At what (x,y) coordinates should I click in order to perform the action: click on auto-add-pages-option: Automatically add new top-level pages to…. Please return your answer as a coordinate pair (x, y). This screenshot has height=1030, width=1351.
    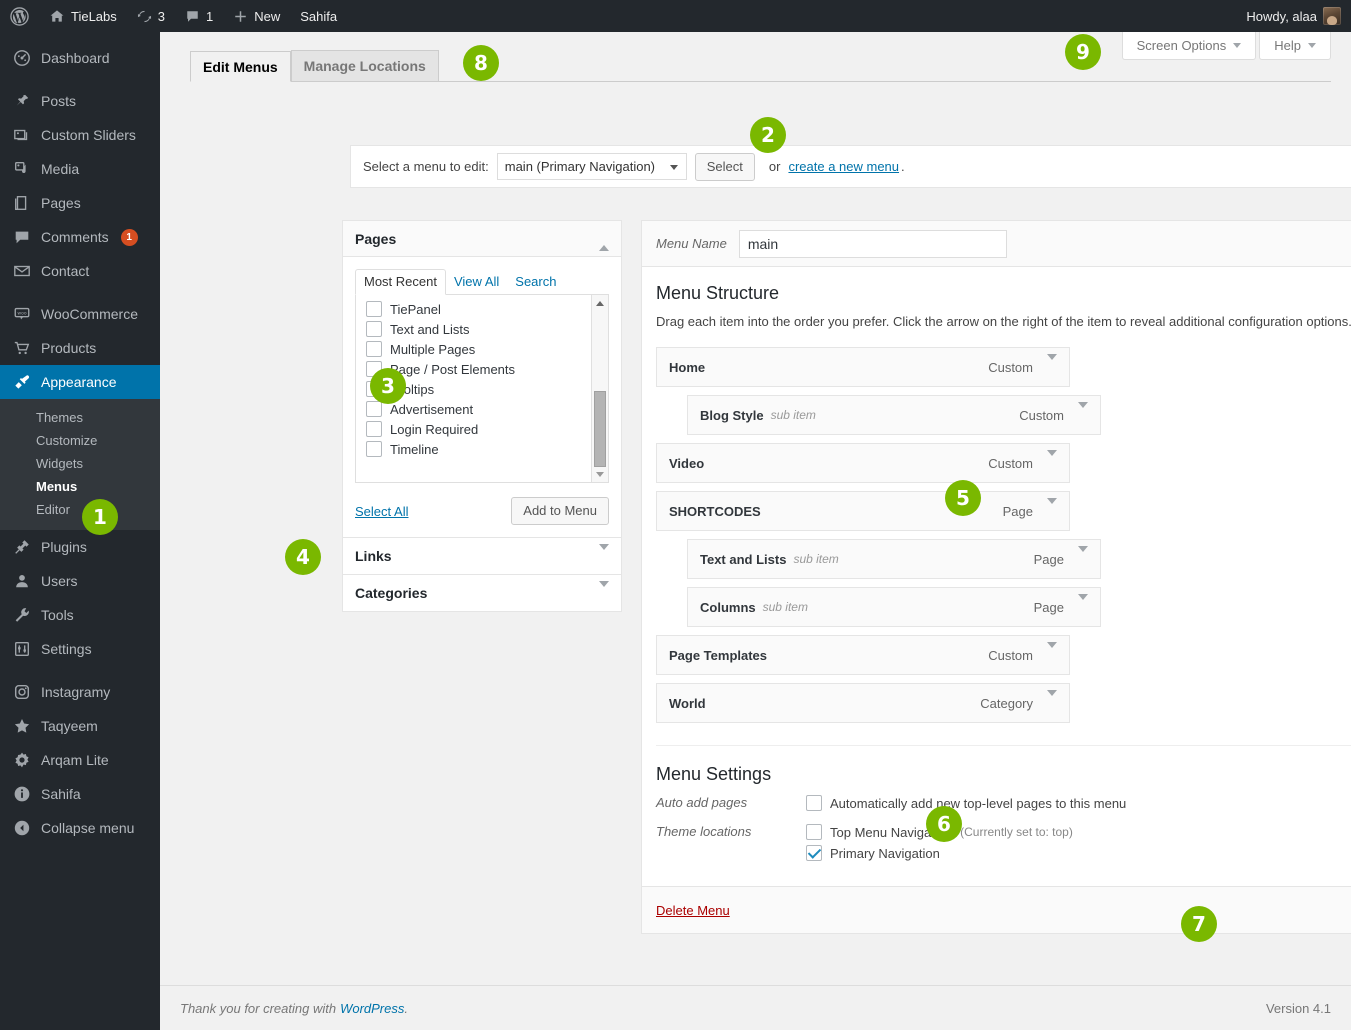
    Looking at the image, I should click on (966, 803).